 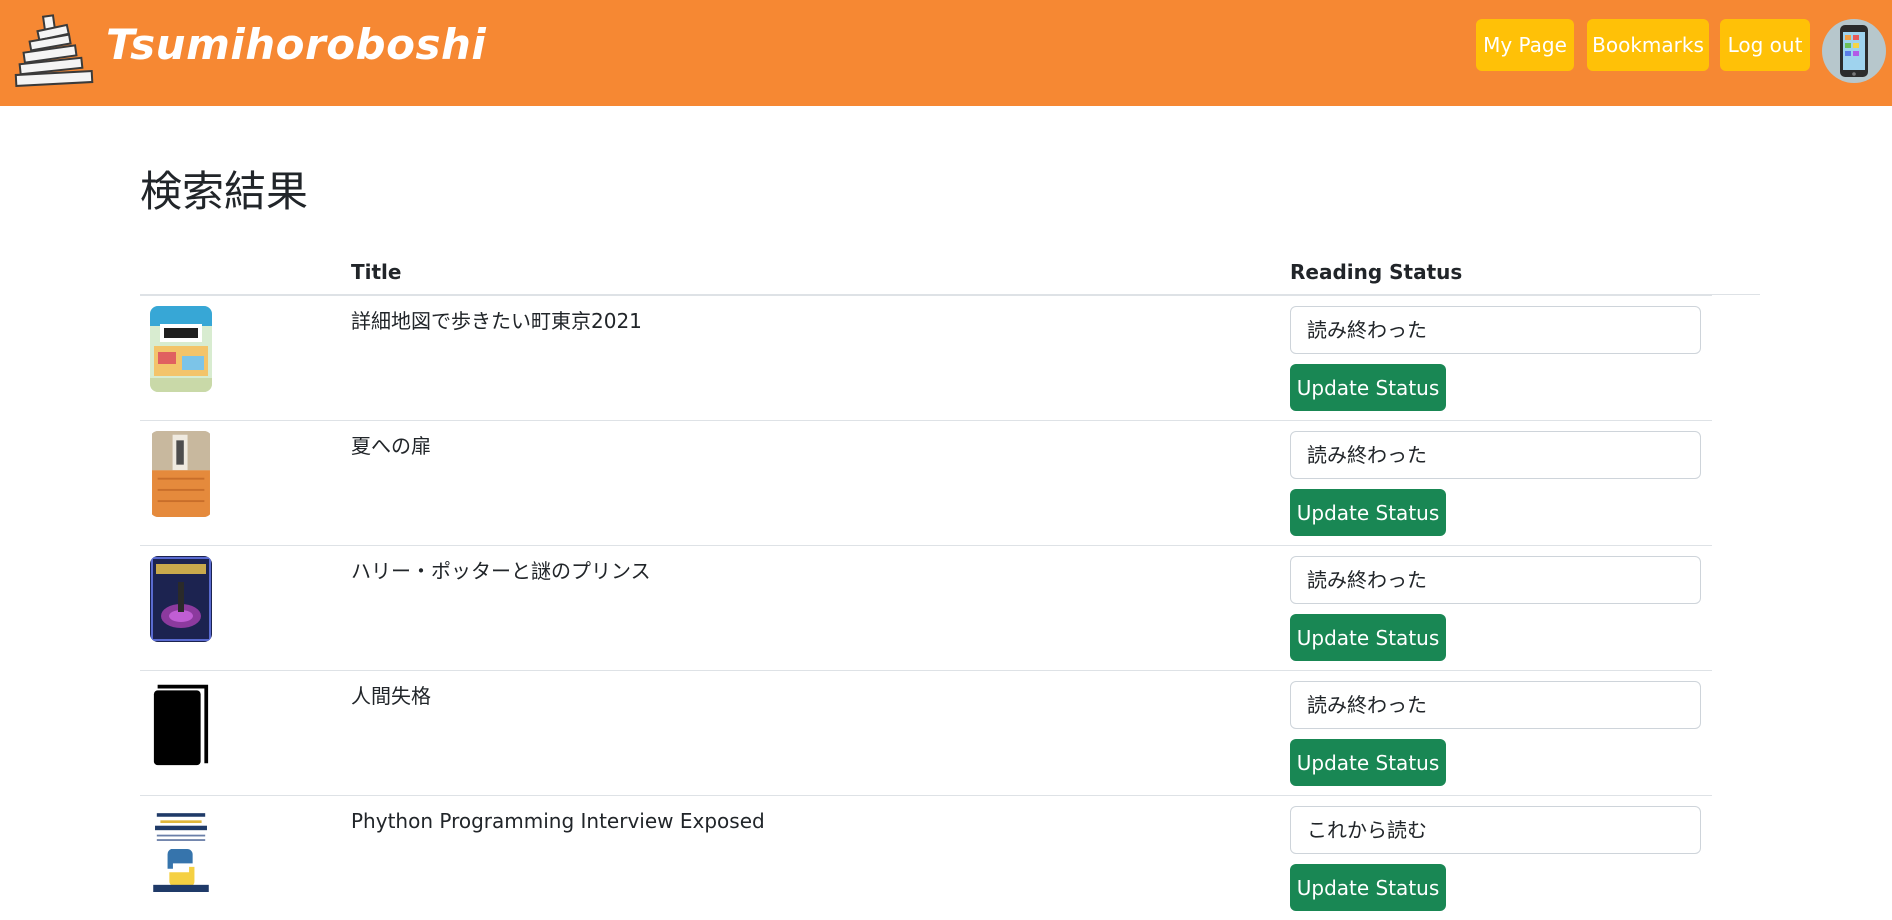 I want to click on smartphone-avatar-icon, so click(x=1854, y=51).